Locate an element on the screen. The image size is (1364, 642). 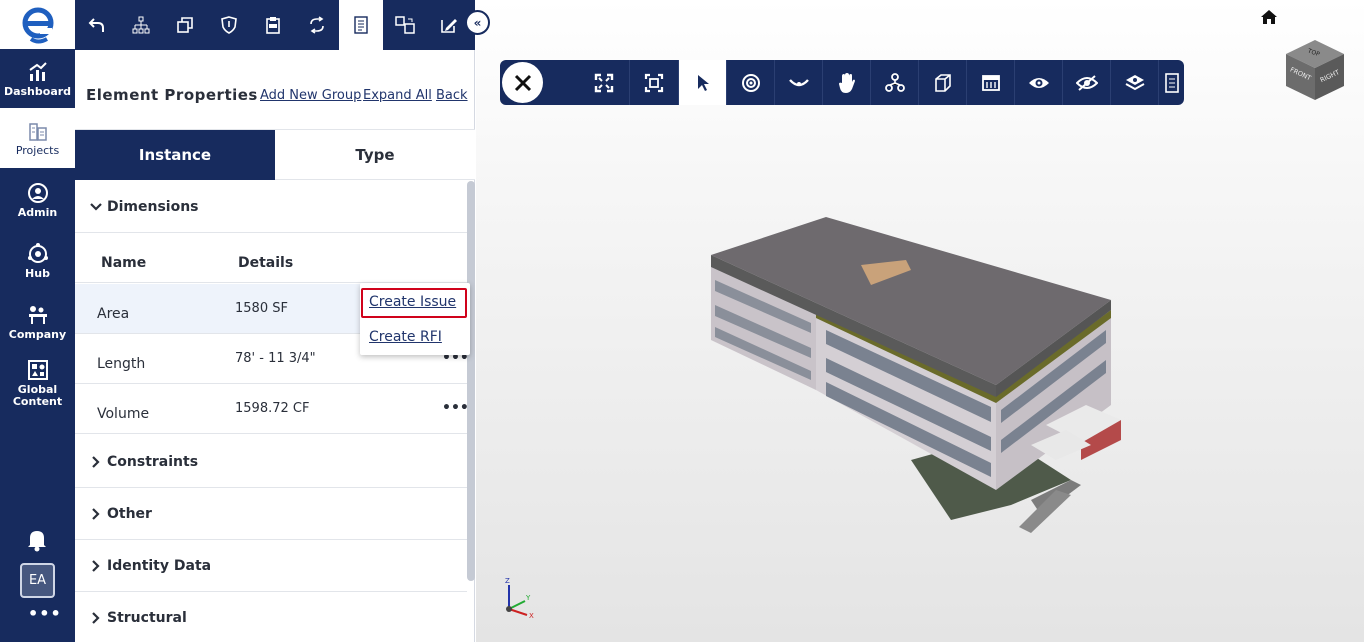
add-new-group-link: Add New Group is located at coordinates (310, 95).